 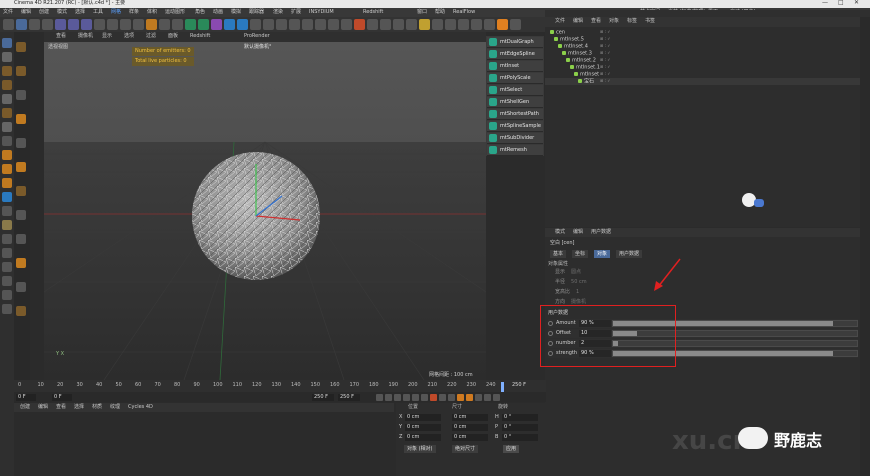 What do you see at coordinates (580, 254) in the screenshot?
I see `attribute-tab: 坐标` at bounding box center [580, 254].